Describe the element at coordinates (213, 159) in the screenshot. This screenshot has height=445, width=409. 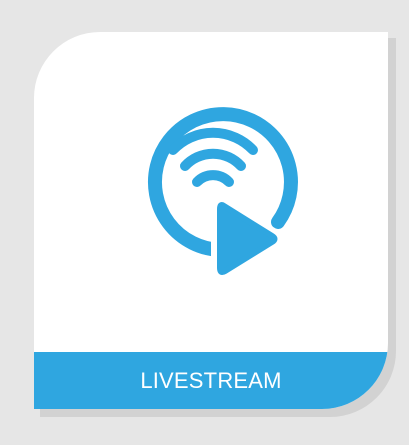
I see `wifi-arc-middle` at that location.